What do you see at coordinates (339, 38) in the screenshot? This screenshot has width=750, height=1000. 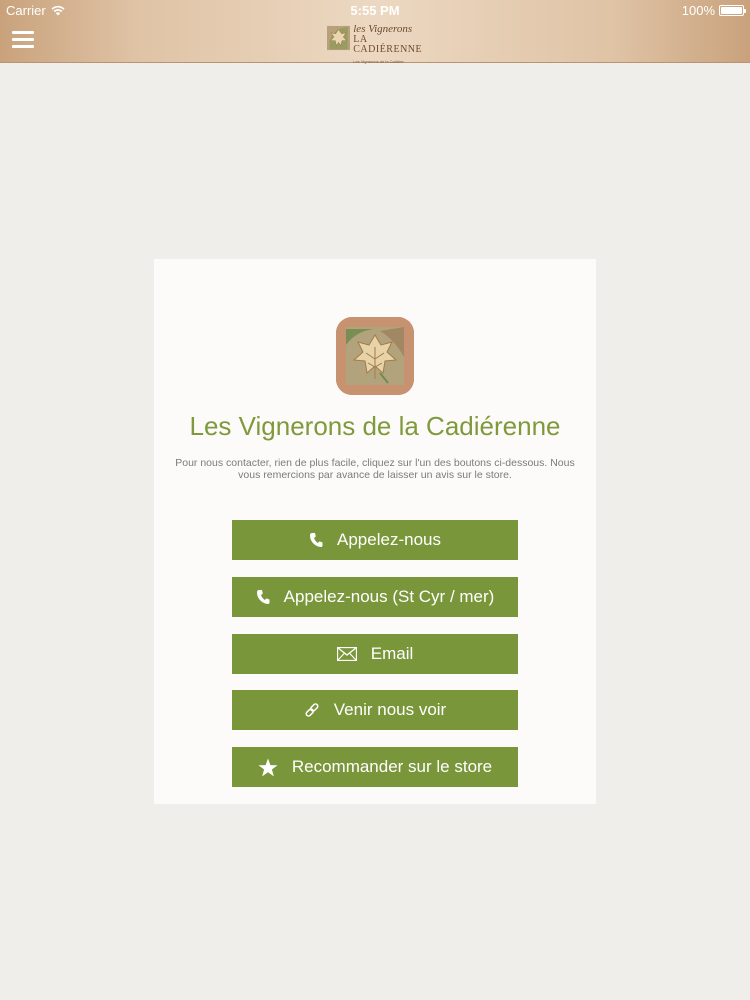 I see `brand-leaf-icon` at bounding box center [339, 38].